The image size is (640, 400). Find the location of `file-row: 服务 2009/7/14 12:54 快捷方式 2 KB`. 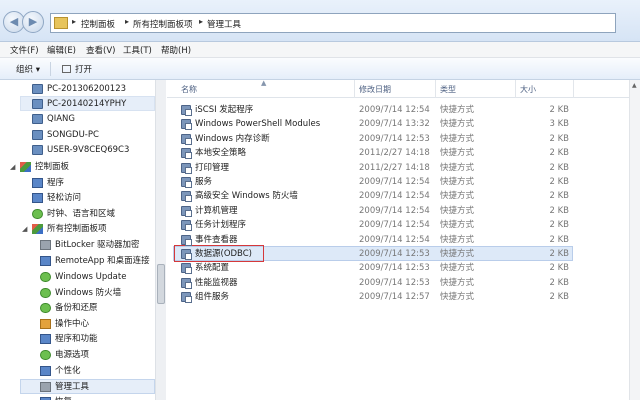

file-row: 服务 2009/7/14 12:54 快捷方式 2 KB is located at coordinates (375, 182).